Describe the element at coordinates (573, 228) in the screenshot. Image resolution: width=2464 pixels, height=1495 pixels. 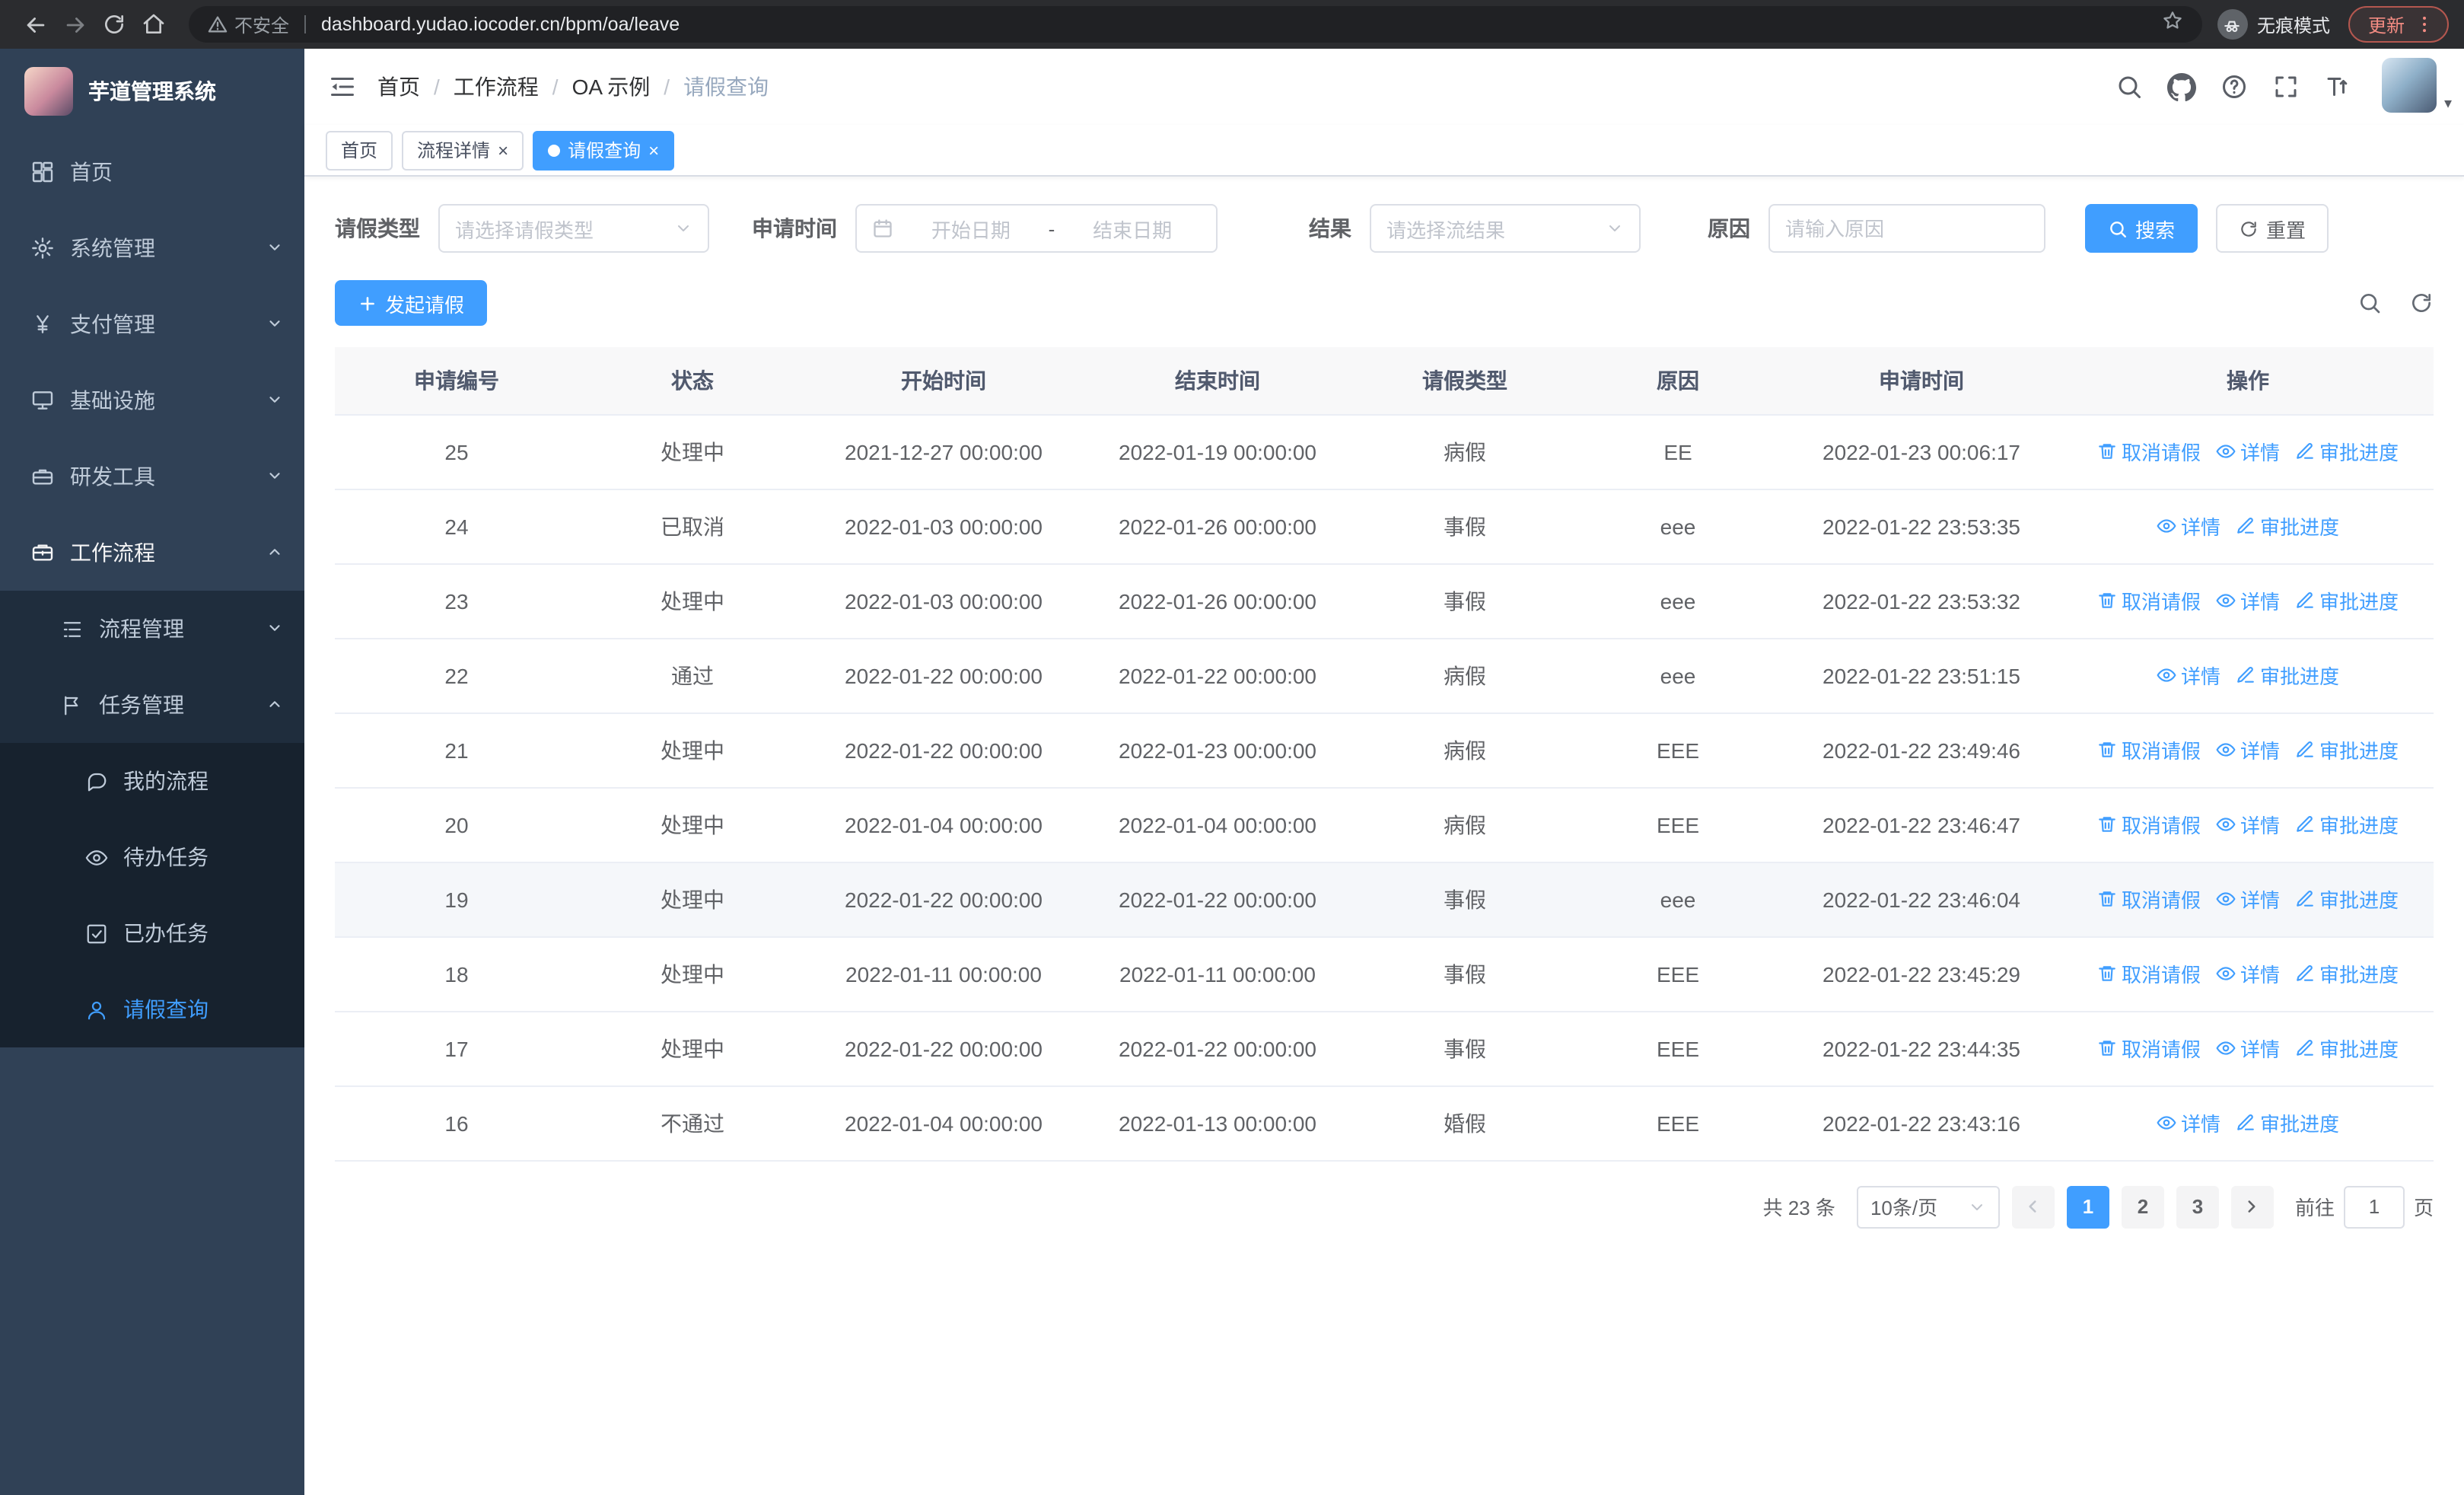
I see `leave-type-select: 请选择请假类型` at that location.